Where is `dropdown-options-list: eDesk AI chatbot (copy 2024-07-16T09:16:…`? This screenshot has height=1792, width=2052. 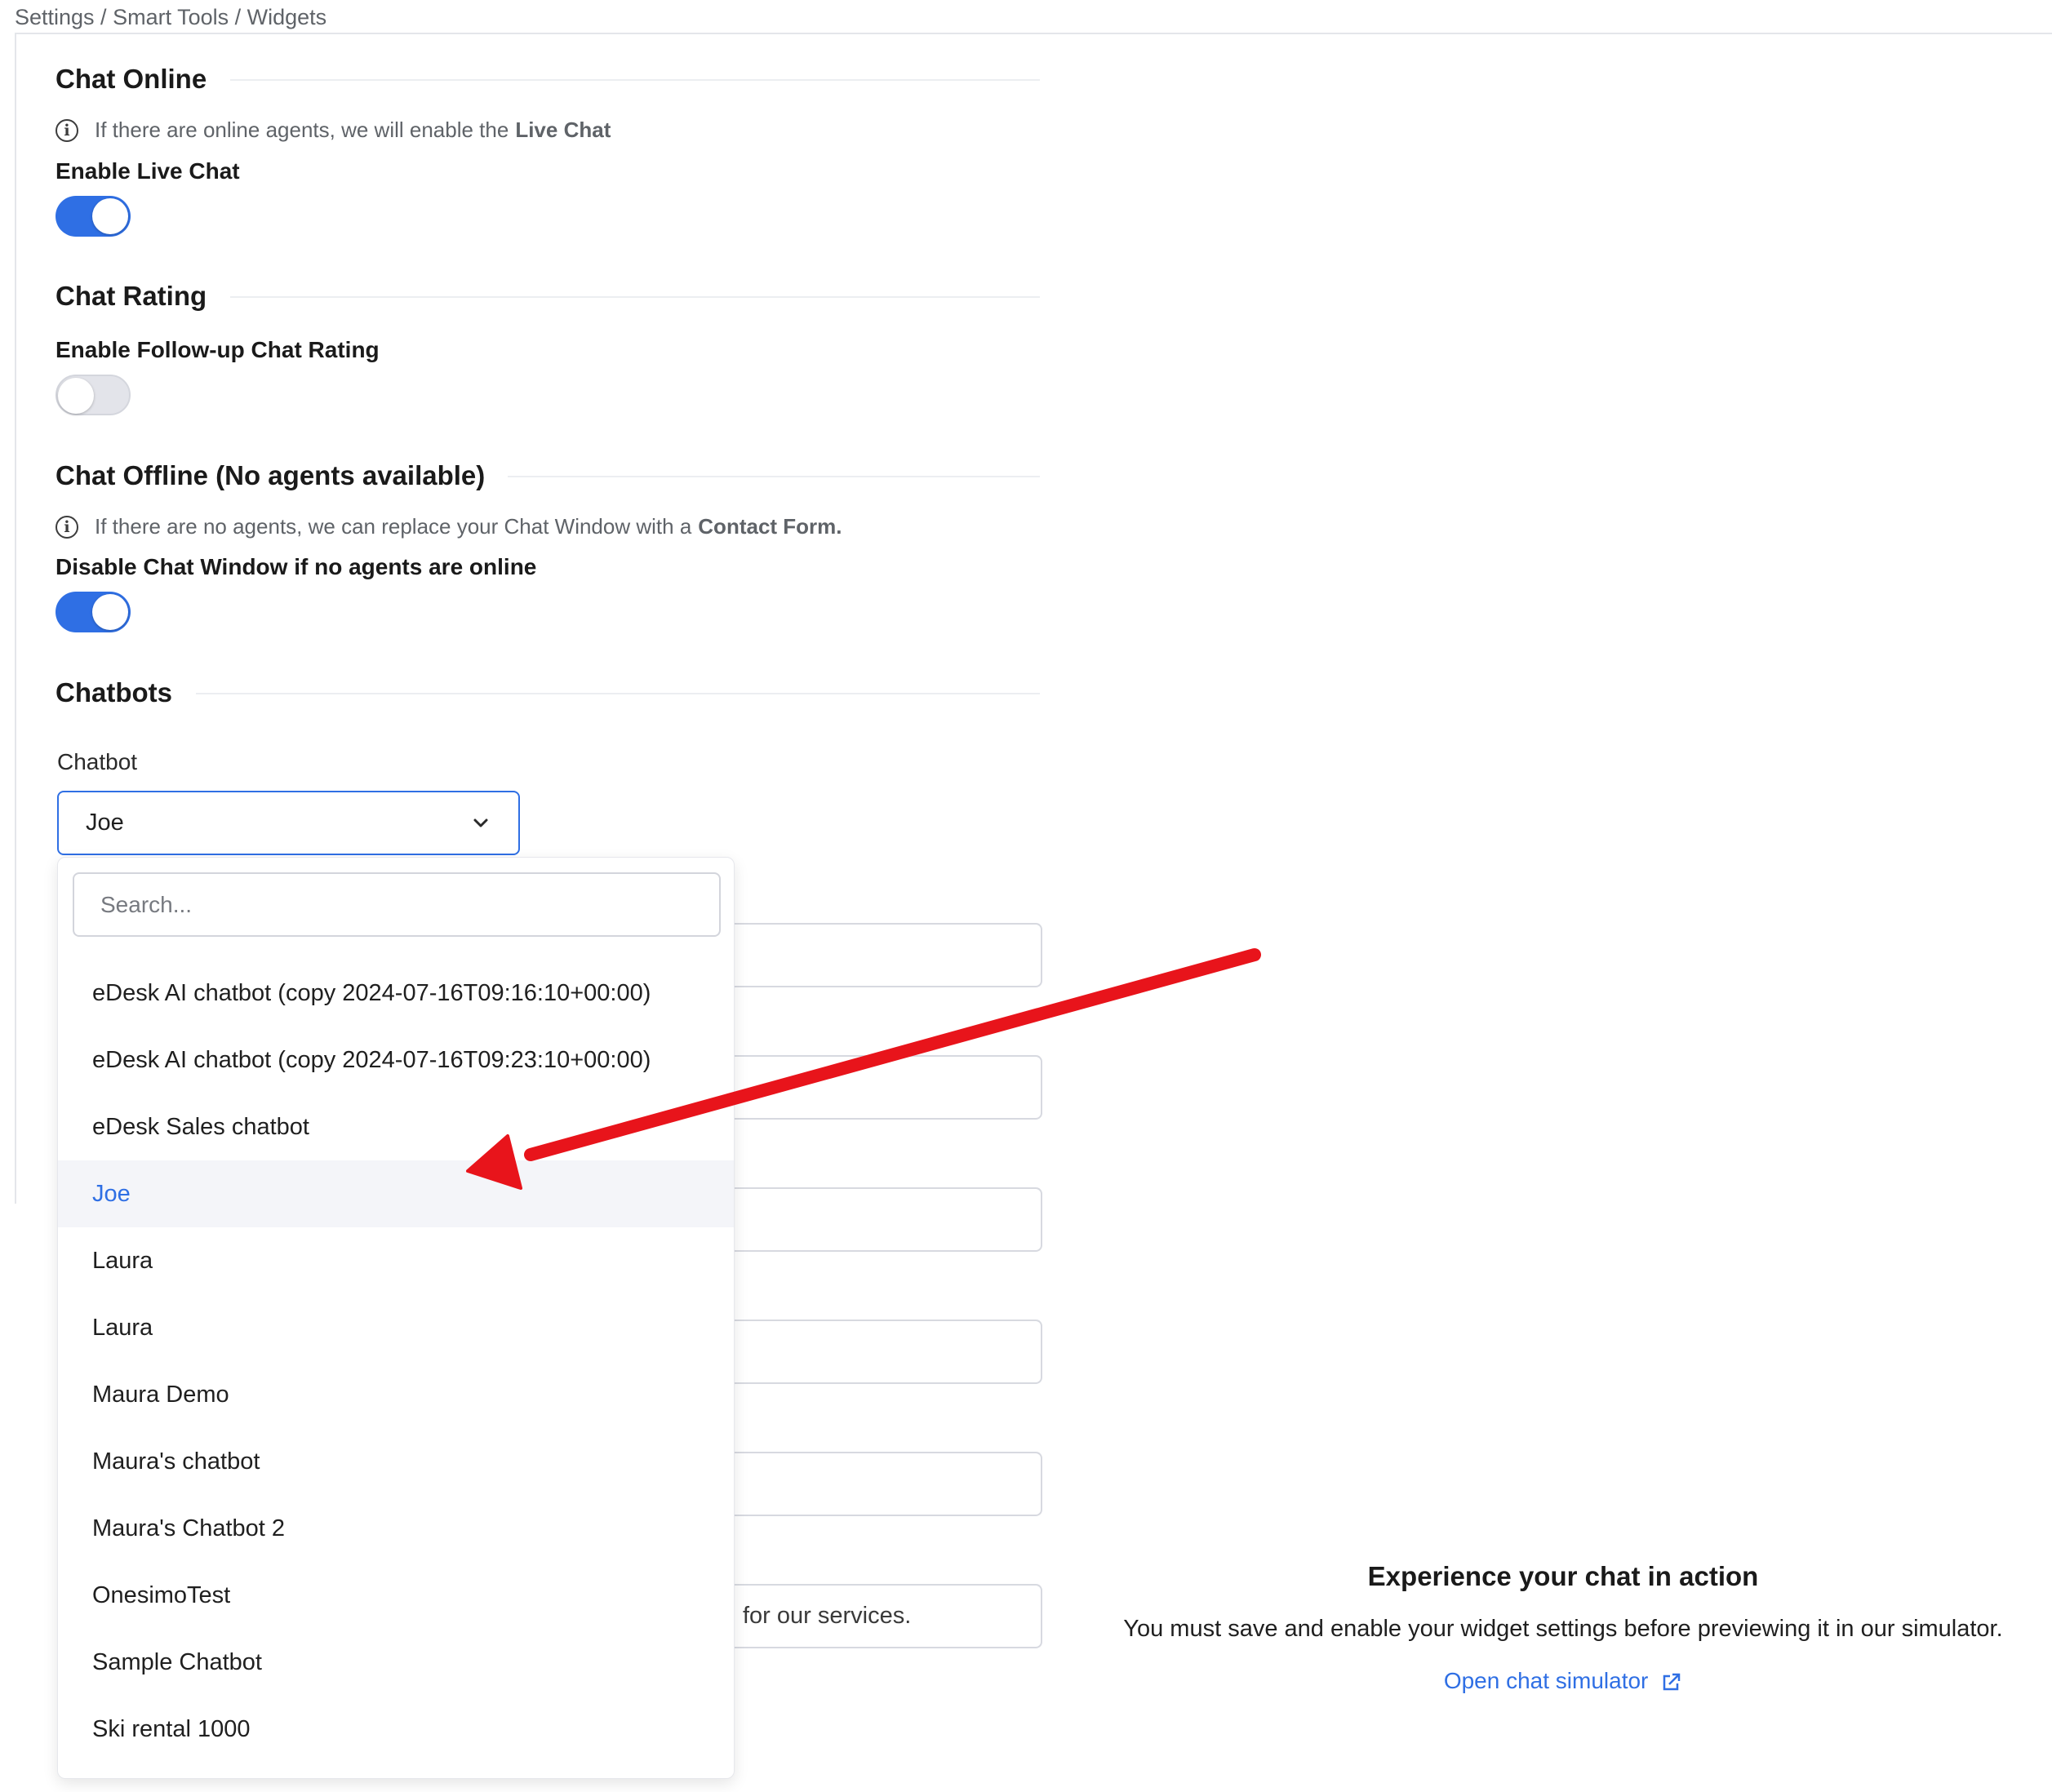 dropdown-options-list: eDesk AI chatbot (copy 2024-07-16T09:16:… is located at coordinates (396, 1361).